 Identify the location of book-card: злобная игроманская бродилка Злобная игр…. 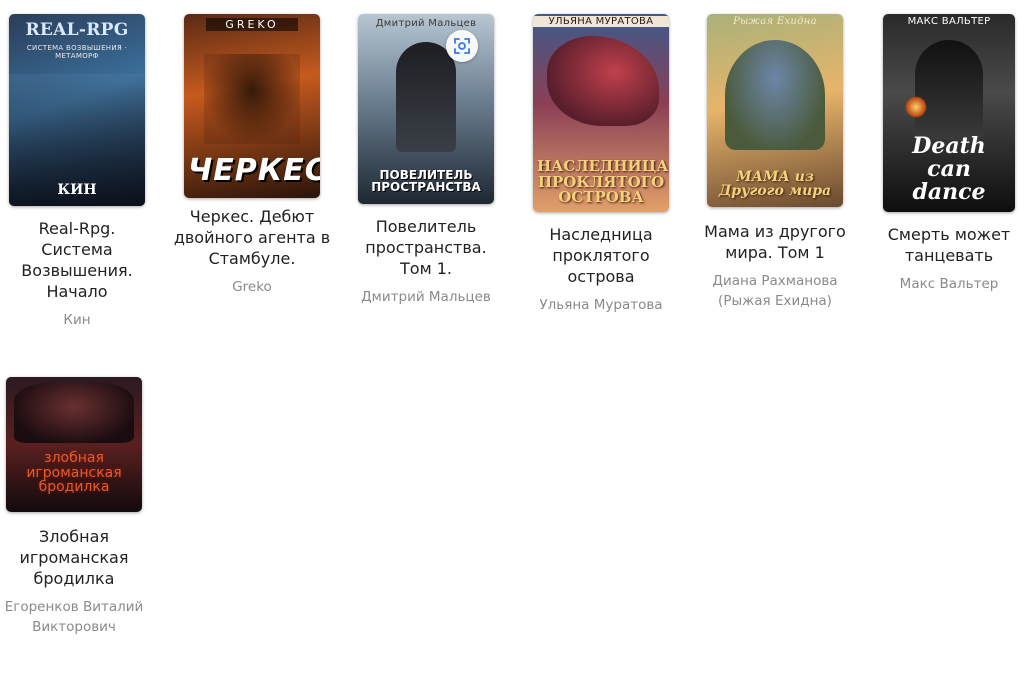
(79, 507).